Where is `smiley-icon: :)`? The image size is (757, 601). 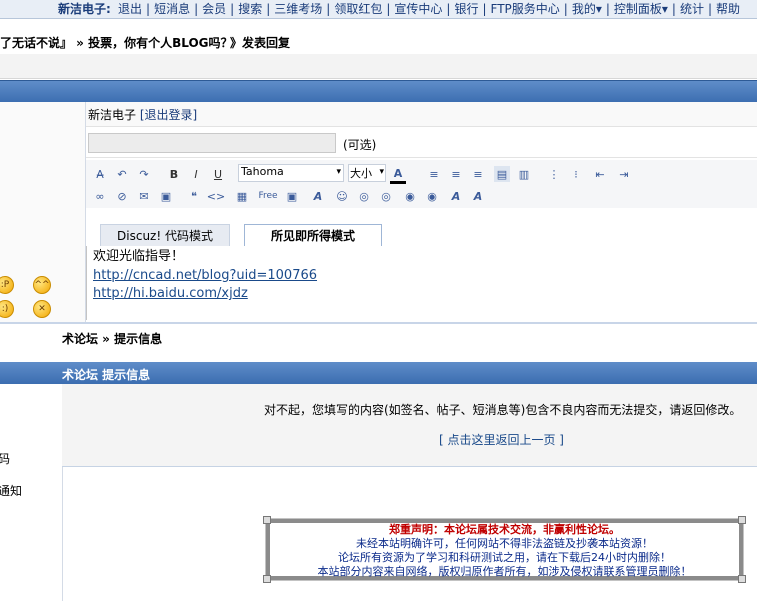
smiley-icon: :) is located at coordinates (7, 309).